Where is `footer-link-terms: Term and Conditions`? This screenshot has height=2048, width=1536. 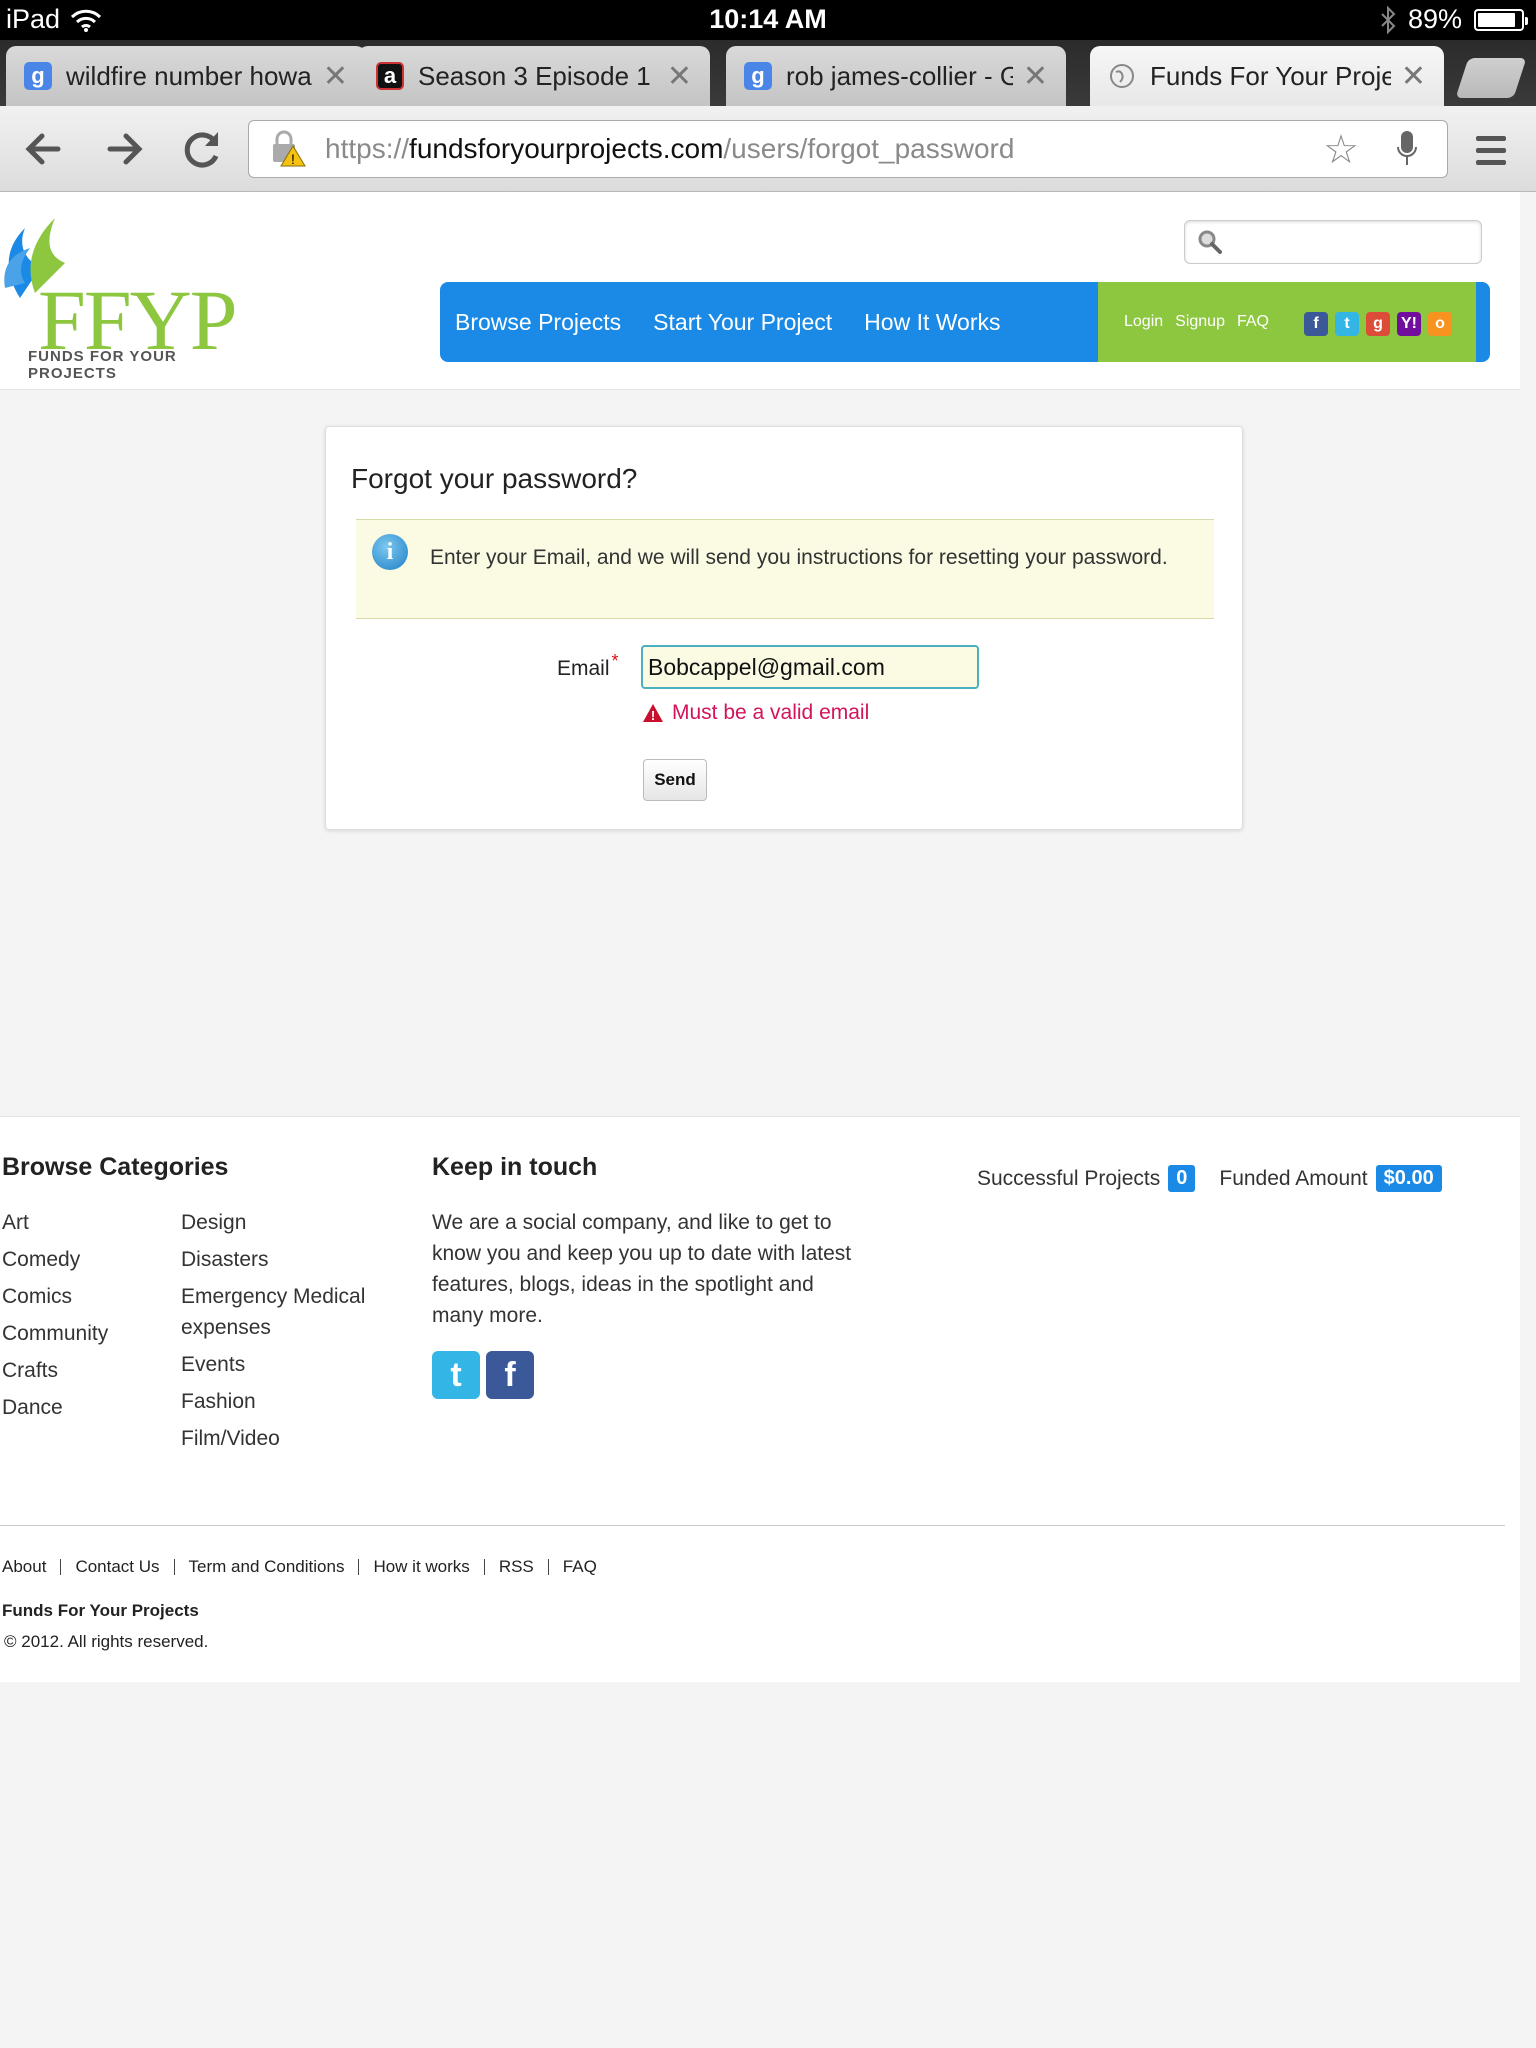
footer-link-terms: Term and Conditions is located at coordinates (267, 1567).